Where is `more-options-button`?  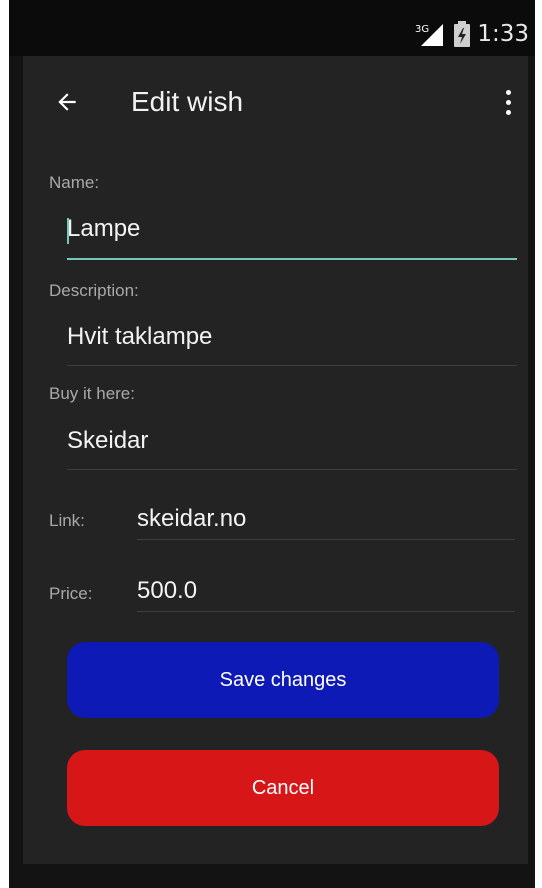 more-options-button is located at coordinates (508, 102).